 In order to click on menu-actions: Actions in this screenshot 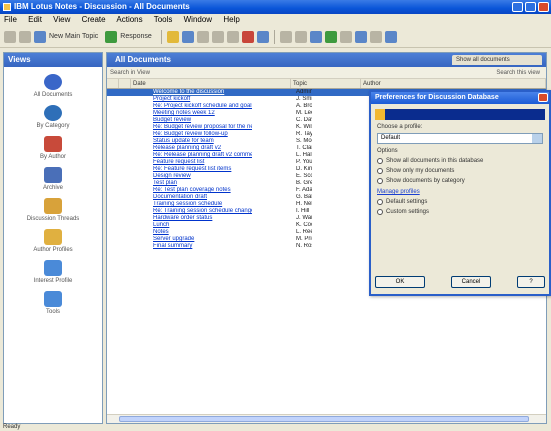, I will do `click(129, 19)`.